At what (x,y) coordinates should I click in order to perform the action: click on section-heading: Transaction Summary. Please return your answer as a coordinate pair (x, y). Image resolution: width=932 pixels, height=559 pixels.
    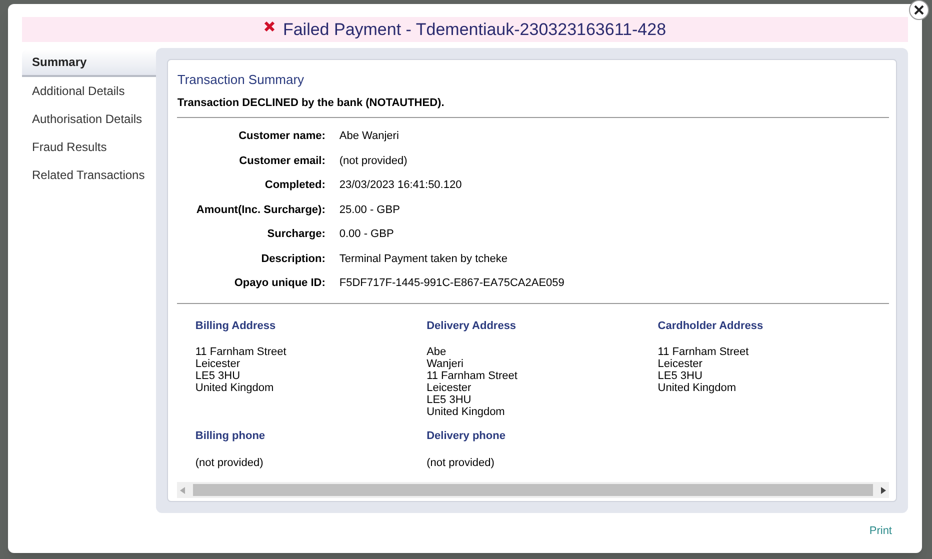
    Looking at the image, I should click on (241, 80).